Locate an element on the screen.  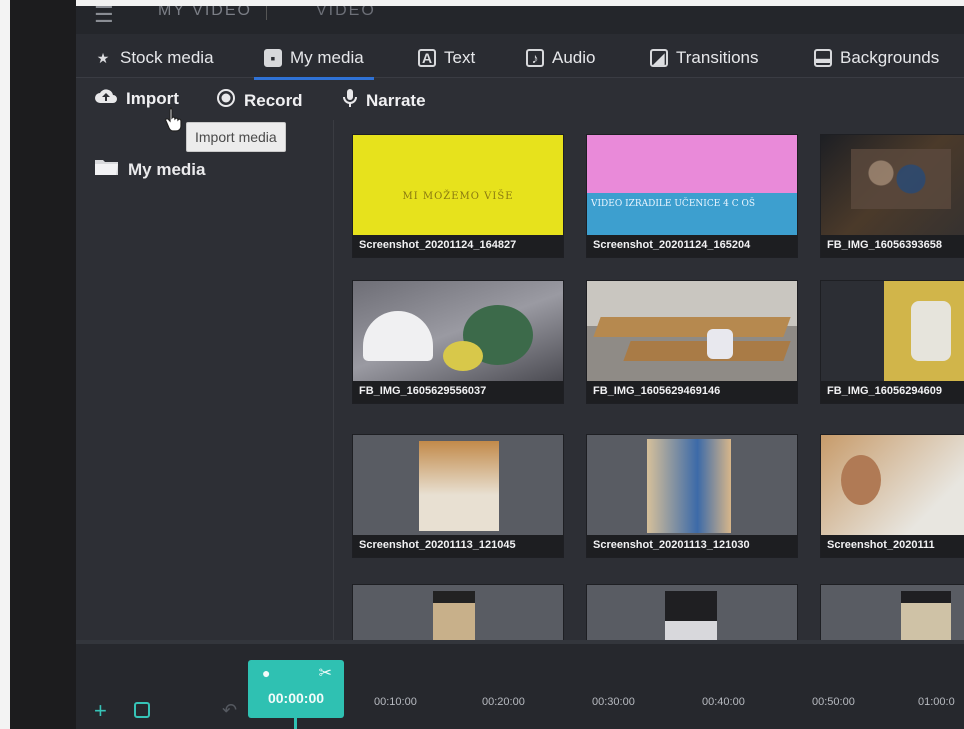
tab-label: Text is located at coordinates (460, 57).